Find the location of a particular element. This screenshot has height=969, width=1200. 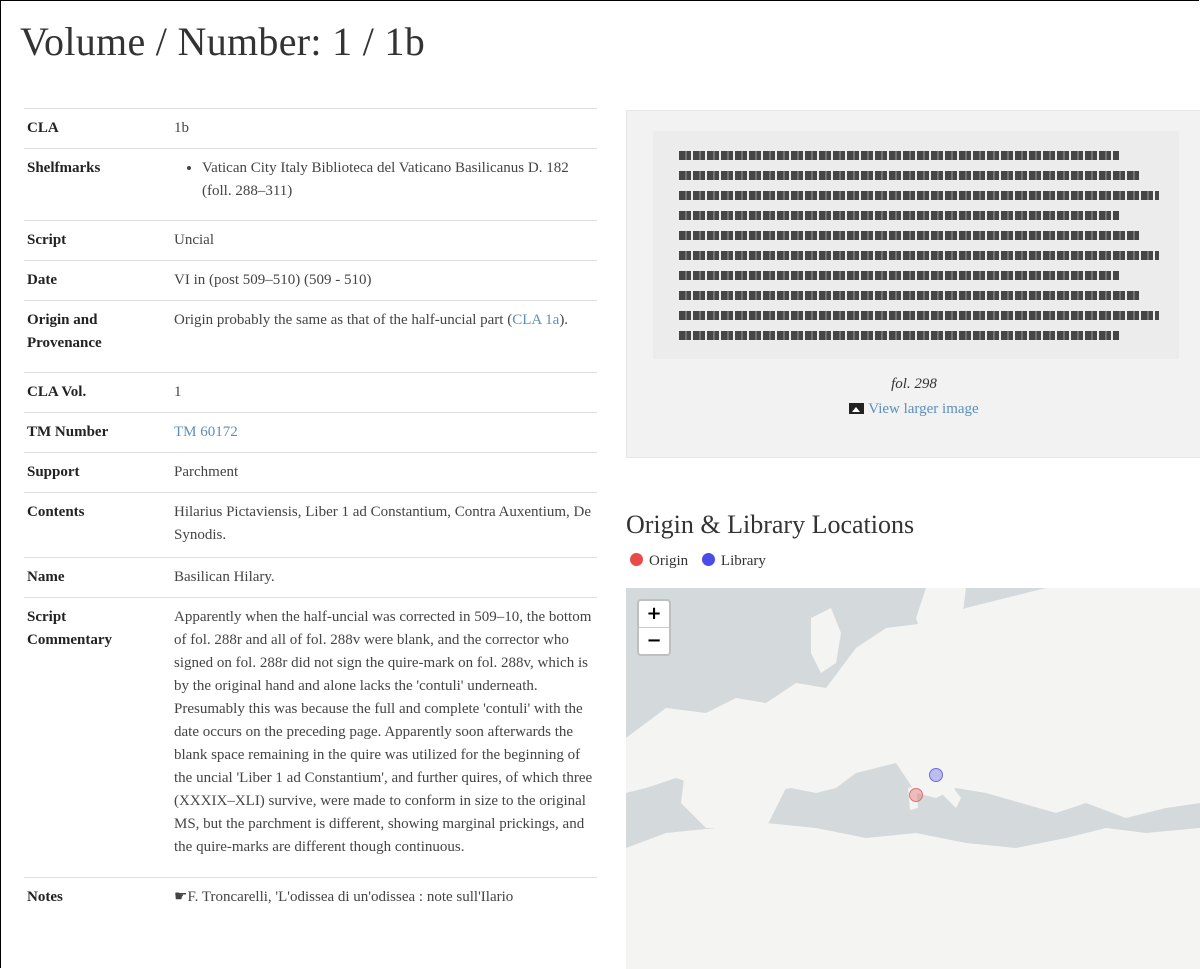

cla-label: CLA is located at coordinates (43, 128).